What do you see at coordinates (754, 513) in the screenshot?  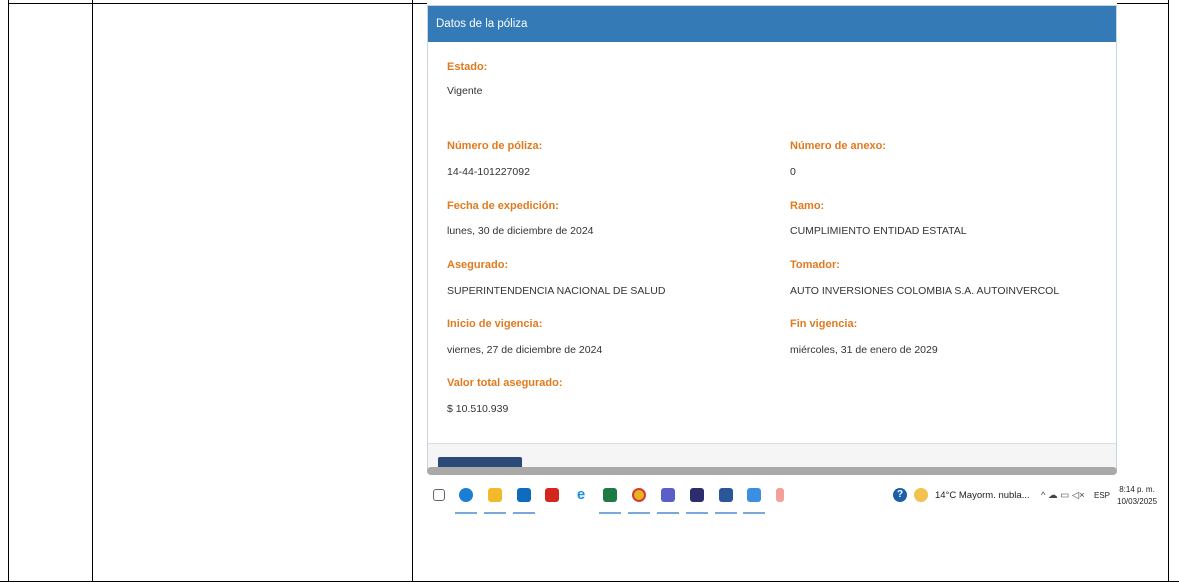 I see `photos-active-indicator` at bounding box center [754, 513].